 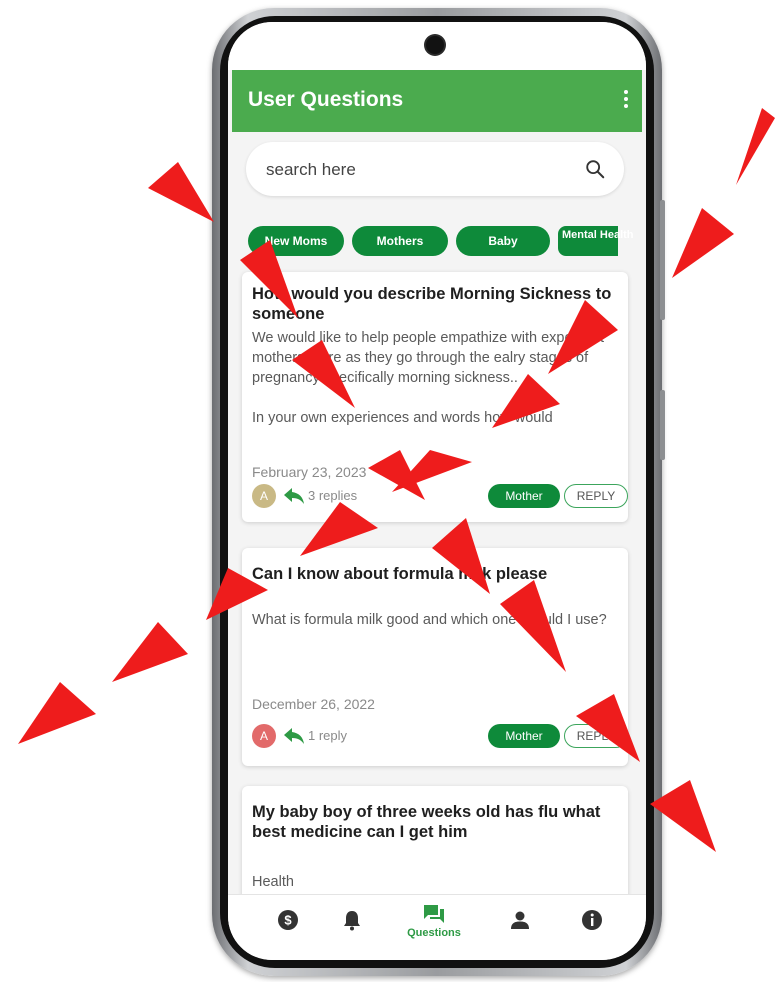 I want to click on search-bar, so click(x=435, y=170).